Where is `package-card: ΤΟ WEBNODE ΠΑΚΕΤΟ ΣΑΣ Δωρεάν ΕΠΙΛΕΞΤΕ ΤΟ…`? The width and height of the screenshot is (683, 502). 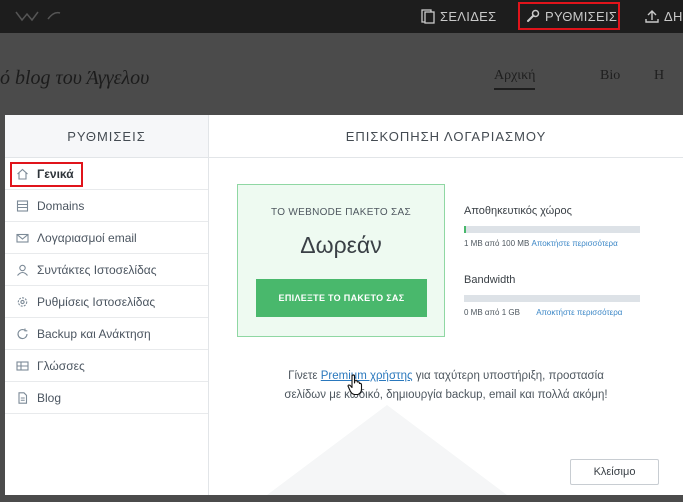 package-card: ΤΟ WEBNODE ΠΑΚΕΤΟ ΣΑΣ Δωρεάν ΕΠΙΛΕΞΤΕ ΤΟ… is located at coordinates (341, 260).